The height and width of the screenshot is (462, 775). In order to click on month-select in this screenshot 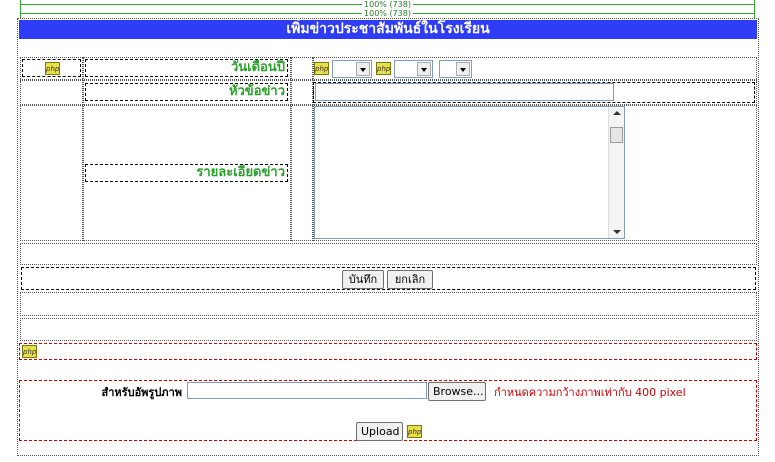, I will do `click(413, 69)`.